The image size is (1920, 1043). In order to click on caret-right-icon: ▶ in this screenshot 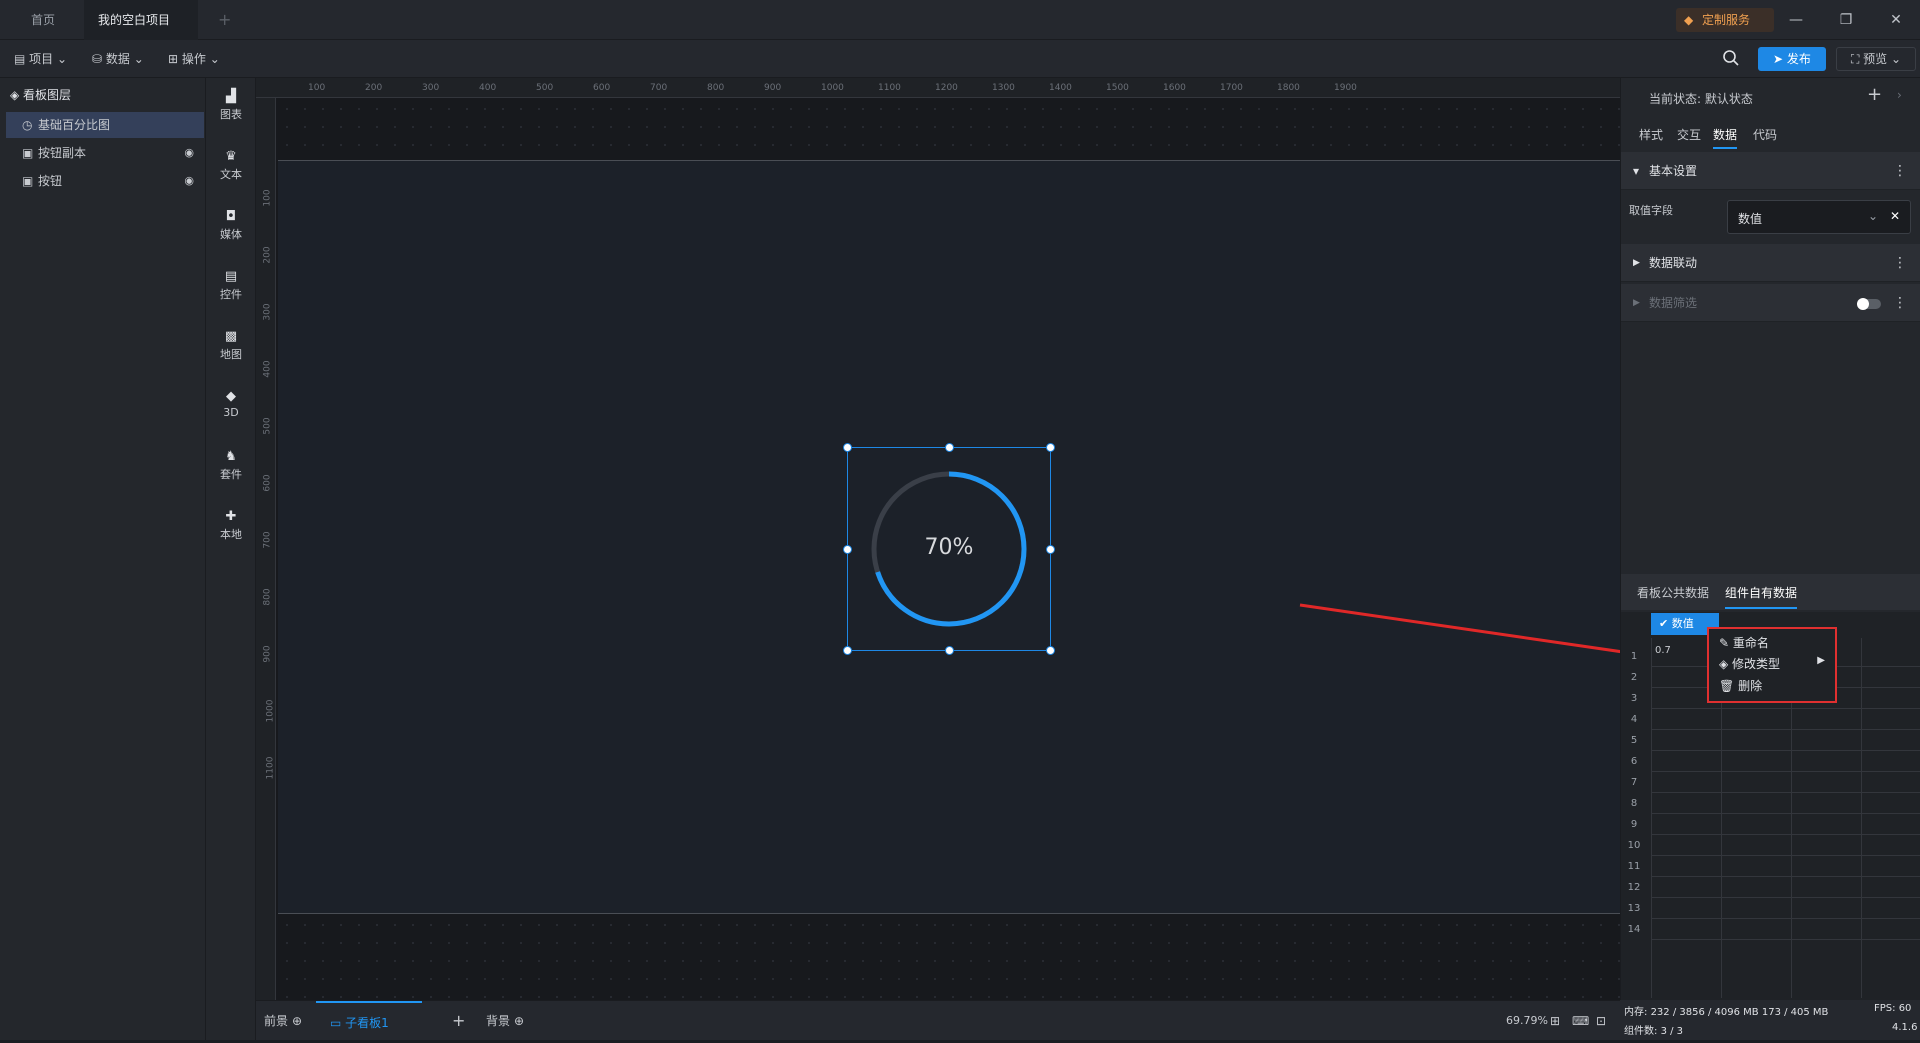, I will do `click(1821, 660)`.